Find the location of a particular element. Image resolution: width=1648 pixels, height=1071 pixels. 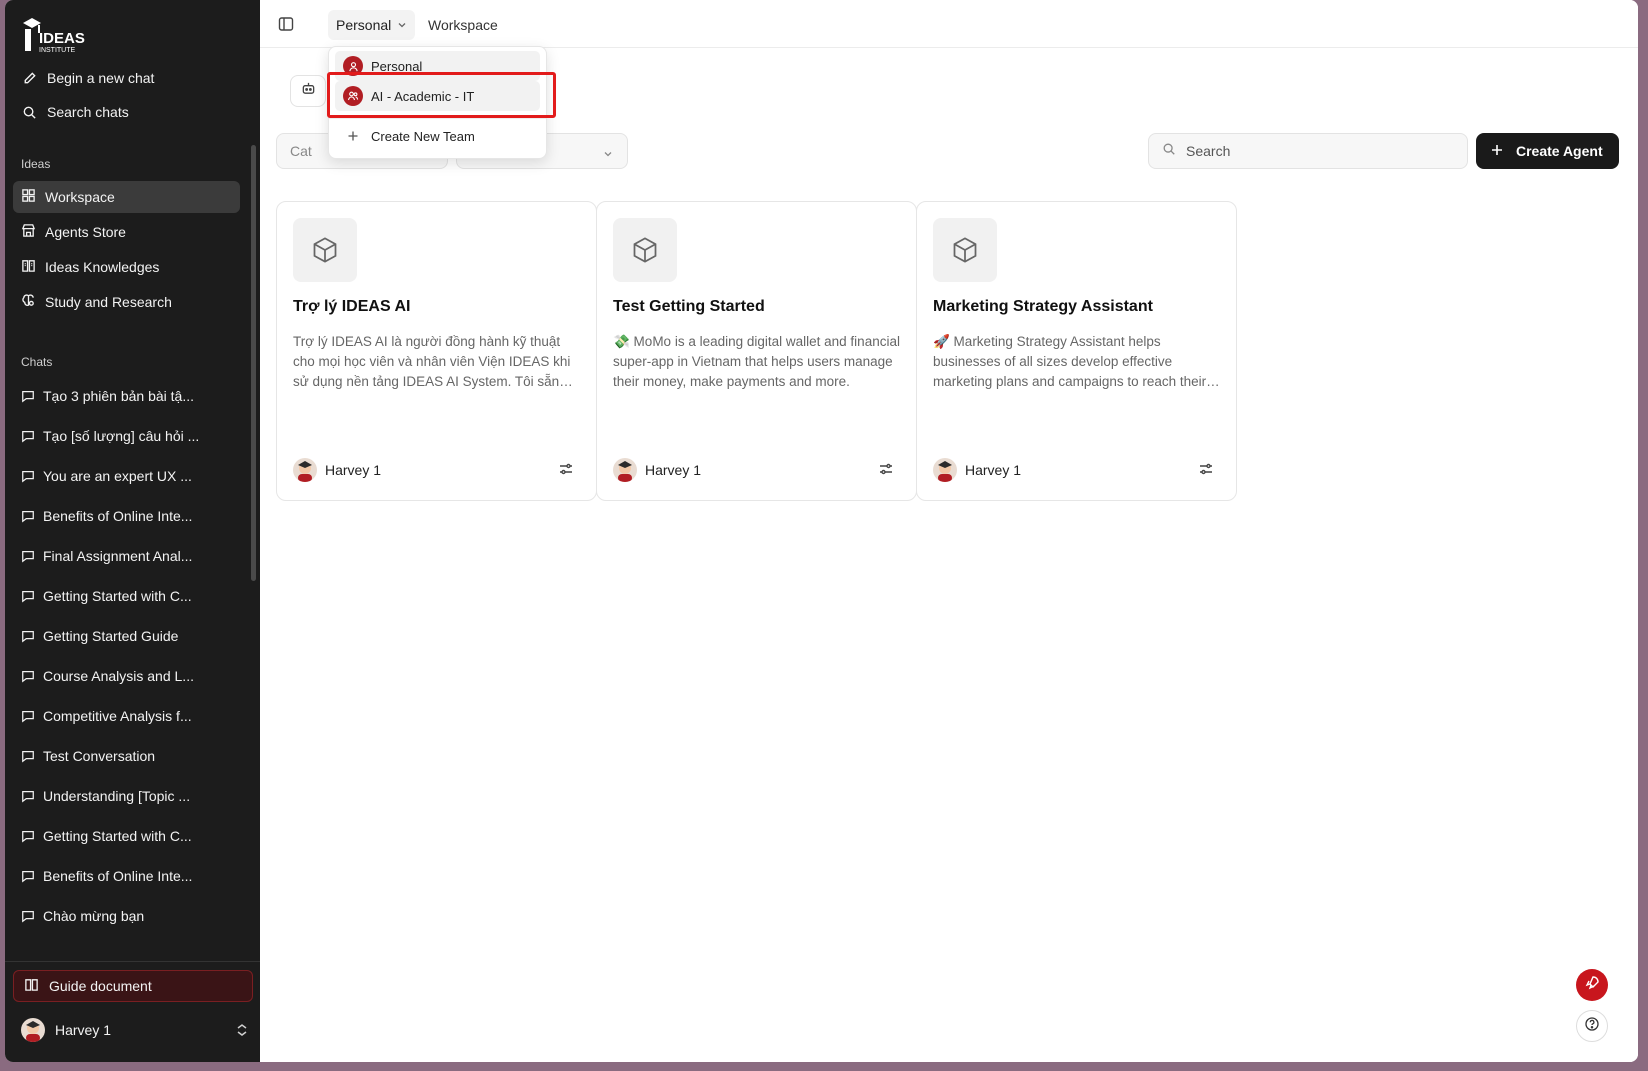

sidebar-item-ideas-knowledges: Ideas Knowledges is located at coordinates (126, 267).